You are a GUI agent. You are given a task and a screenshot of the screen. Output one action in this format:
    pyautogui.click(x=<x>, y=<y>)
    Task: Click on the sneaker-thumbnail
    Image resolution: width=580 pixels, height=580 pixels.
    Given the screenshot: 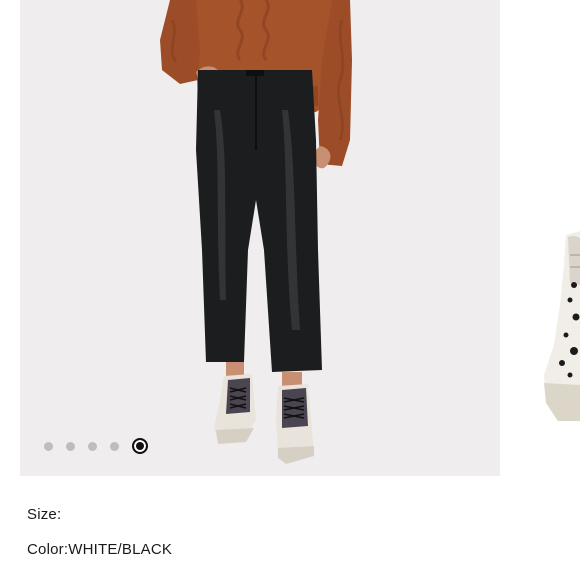 What is the action you would take?
    pyautogui.click(x=562, y=326)
    